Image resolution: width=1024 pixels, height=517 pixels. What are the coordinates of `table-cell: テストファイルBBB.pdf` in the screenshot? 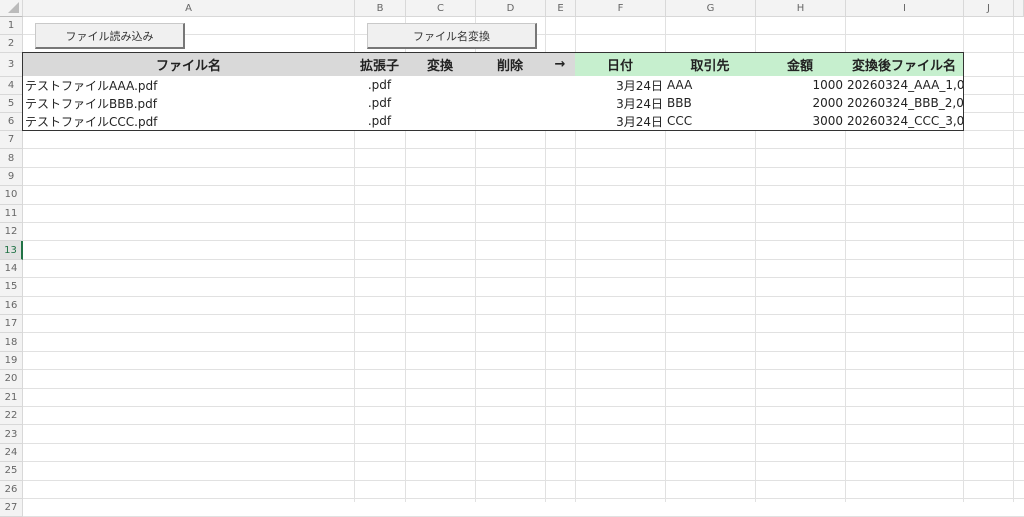 It's located at (188, 103).